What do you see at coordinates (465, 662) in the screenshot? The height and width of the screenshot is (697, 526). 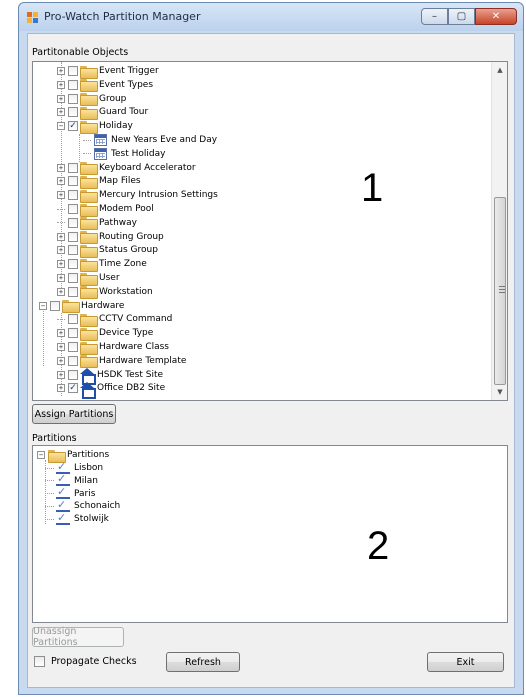 I see `exit-button: Exit` at bounding box center [465, 662].